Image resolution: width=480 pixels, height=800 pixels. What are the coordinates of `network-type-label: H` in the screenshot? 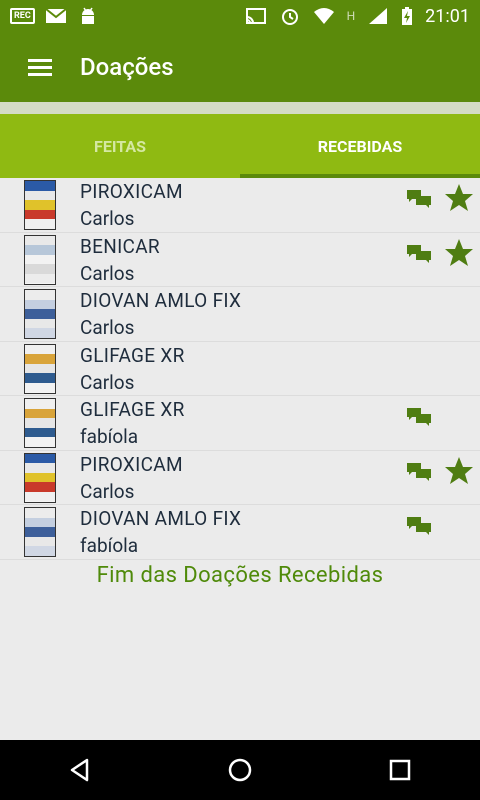 It's located at (351, 16).